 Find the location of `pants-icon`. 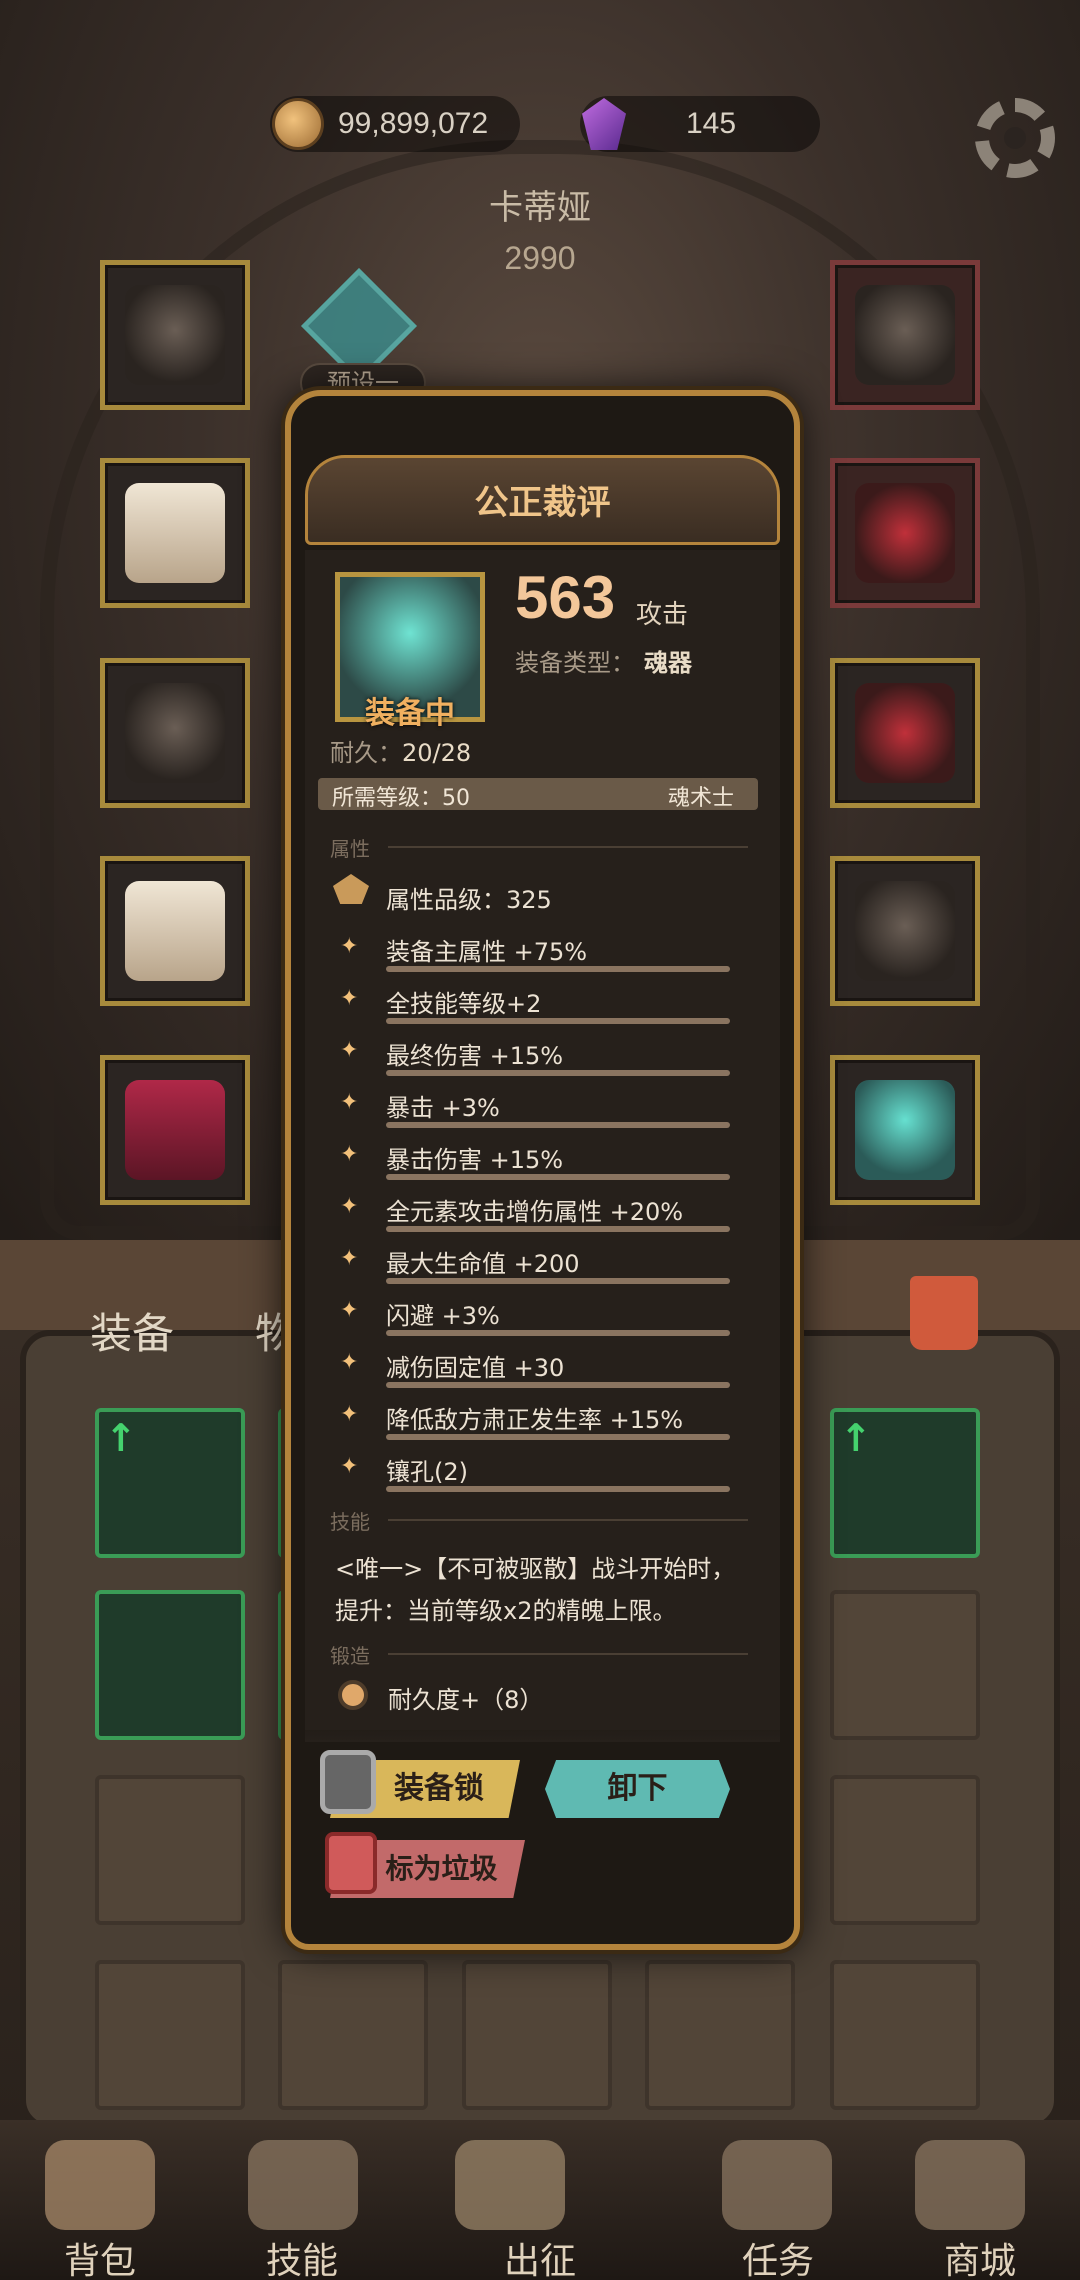

pants-icon is located at coordinates (175, 931).